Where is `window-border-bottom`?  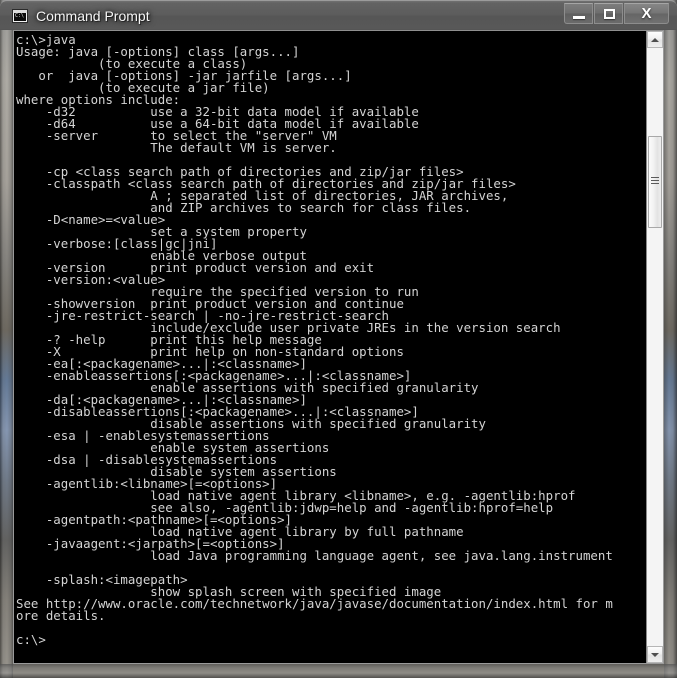 window-border-bottom is located at coordinates (338, 671).